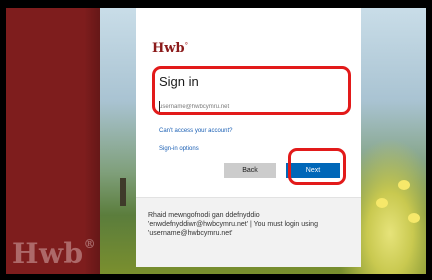 The image size is (432, 280). Describe the element at coordinates (247, 107) in the screenshot. I see `email-input` at that location.